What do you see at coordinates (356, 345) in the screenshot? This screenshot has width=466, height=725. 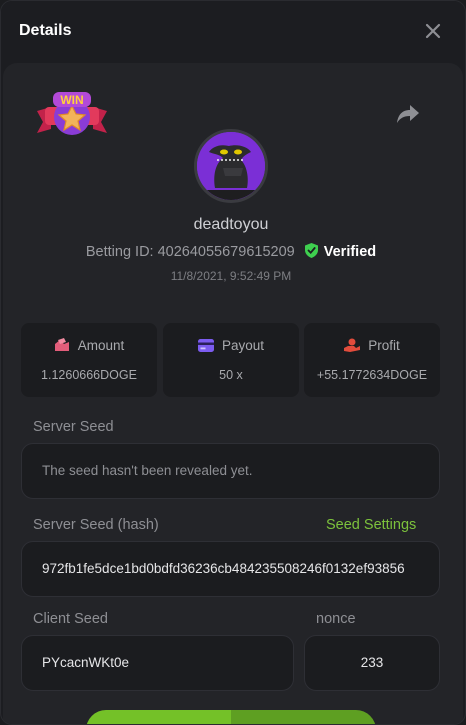 I see `profit-hand-icon` at bounding box center [356, 345].